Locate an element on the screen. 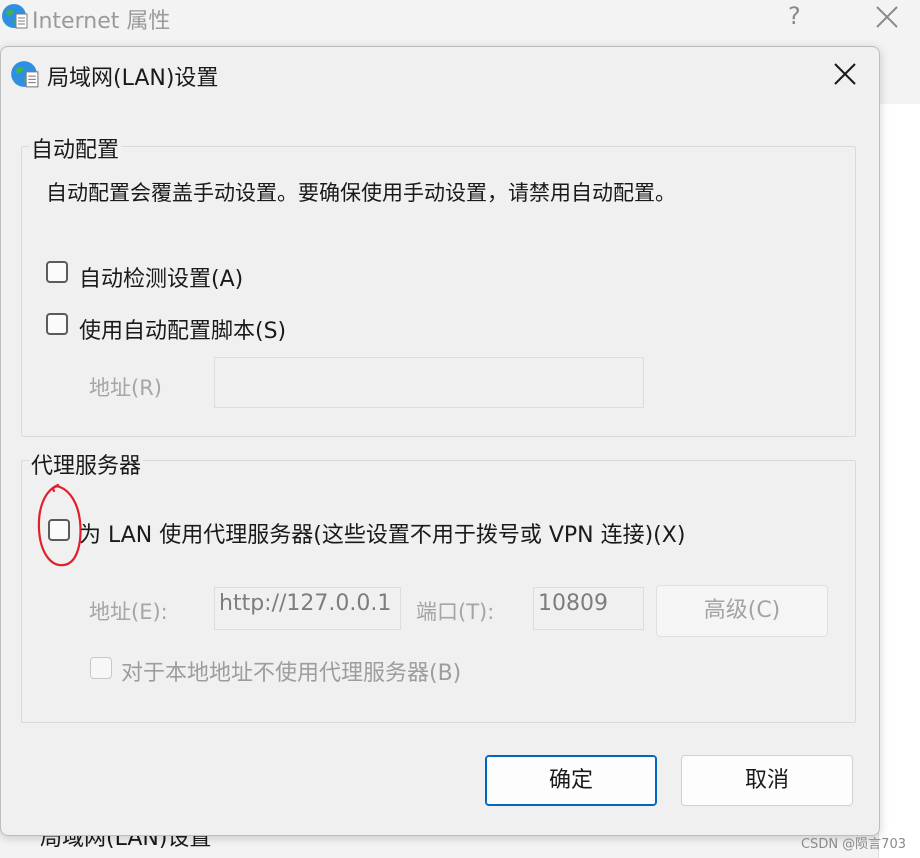  advanced-button: 高级(C) is located at coordinates (742, 611).